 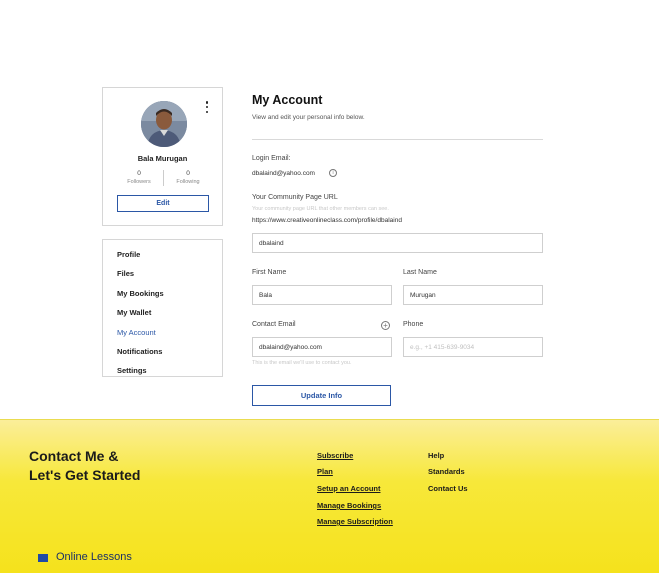 I want to click on page-title: My Account, so click(x=287, y=100).